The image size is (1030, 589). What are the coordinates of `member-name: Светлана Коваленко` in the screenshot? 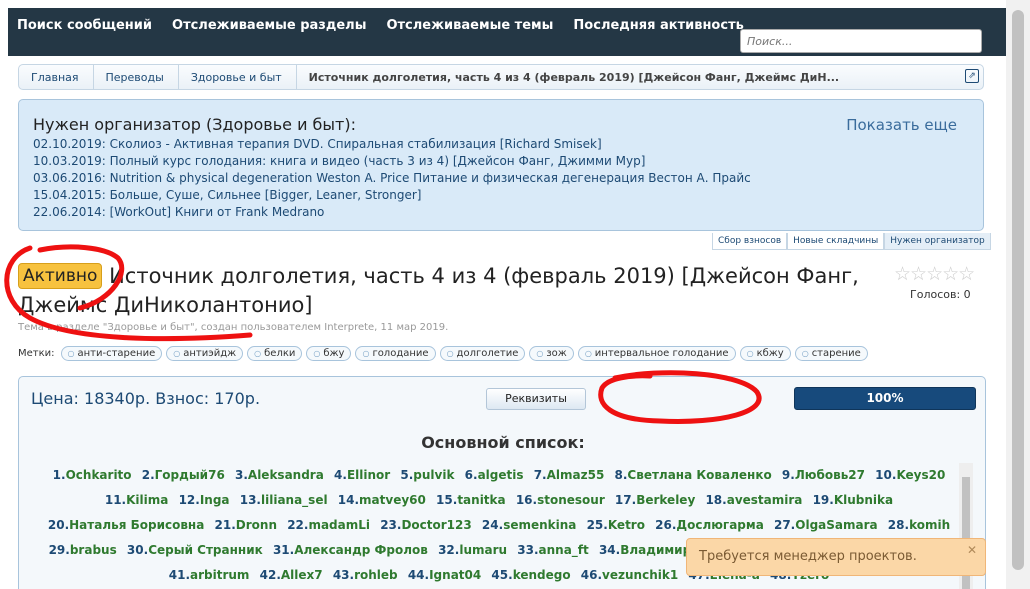 It's located at (699, 475).